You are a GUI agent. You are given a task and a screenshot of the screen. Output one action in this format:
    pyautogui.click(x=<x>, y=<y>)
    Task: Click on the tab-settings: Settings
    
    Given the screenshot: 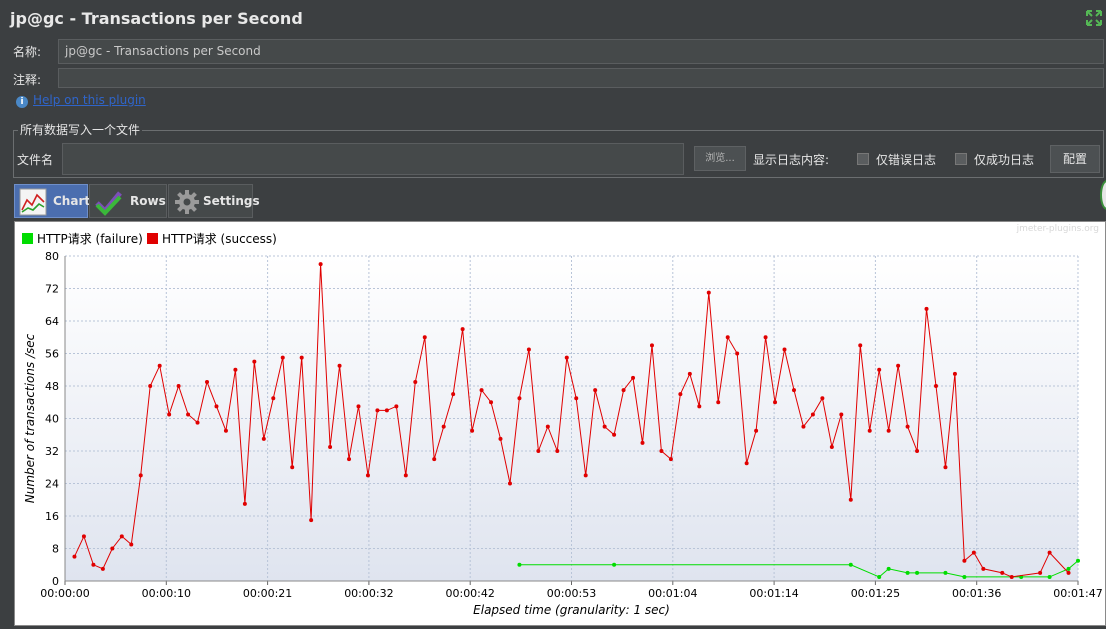 What is the action you would take?
    pyautogui.click(x=214, y=201)
    